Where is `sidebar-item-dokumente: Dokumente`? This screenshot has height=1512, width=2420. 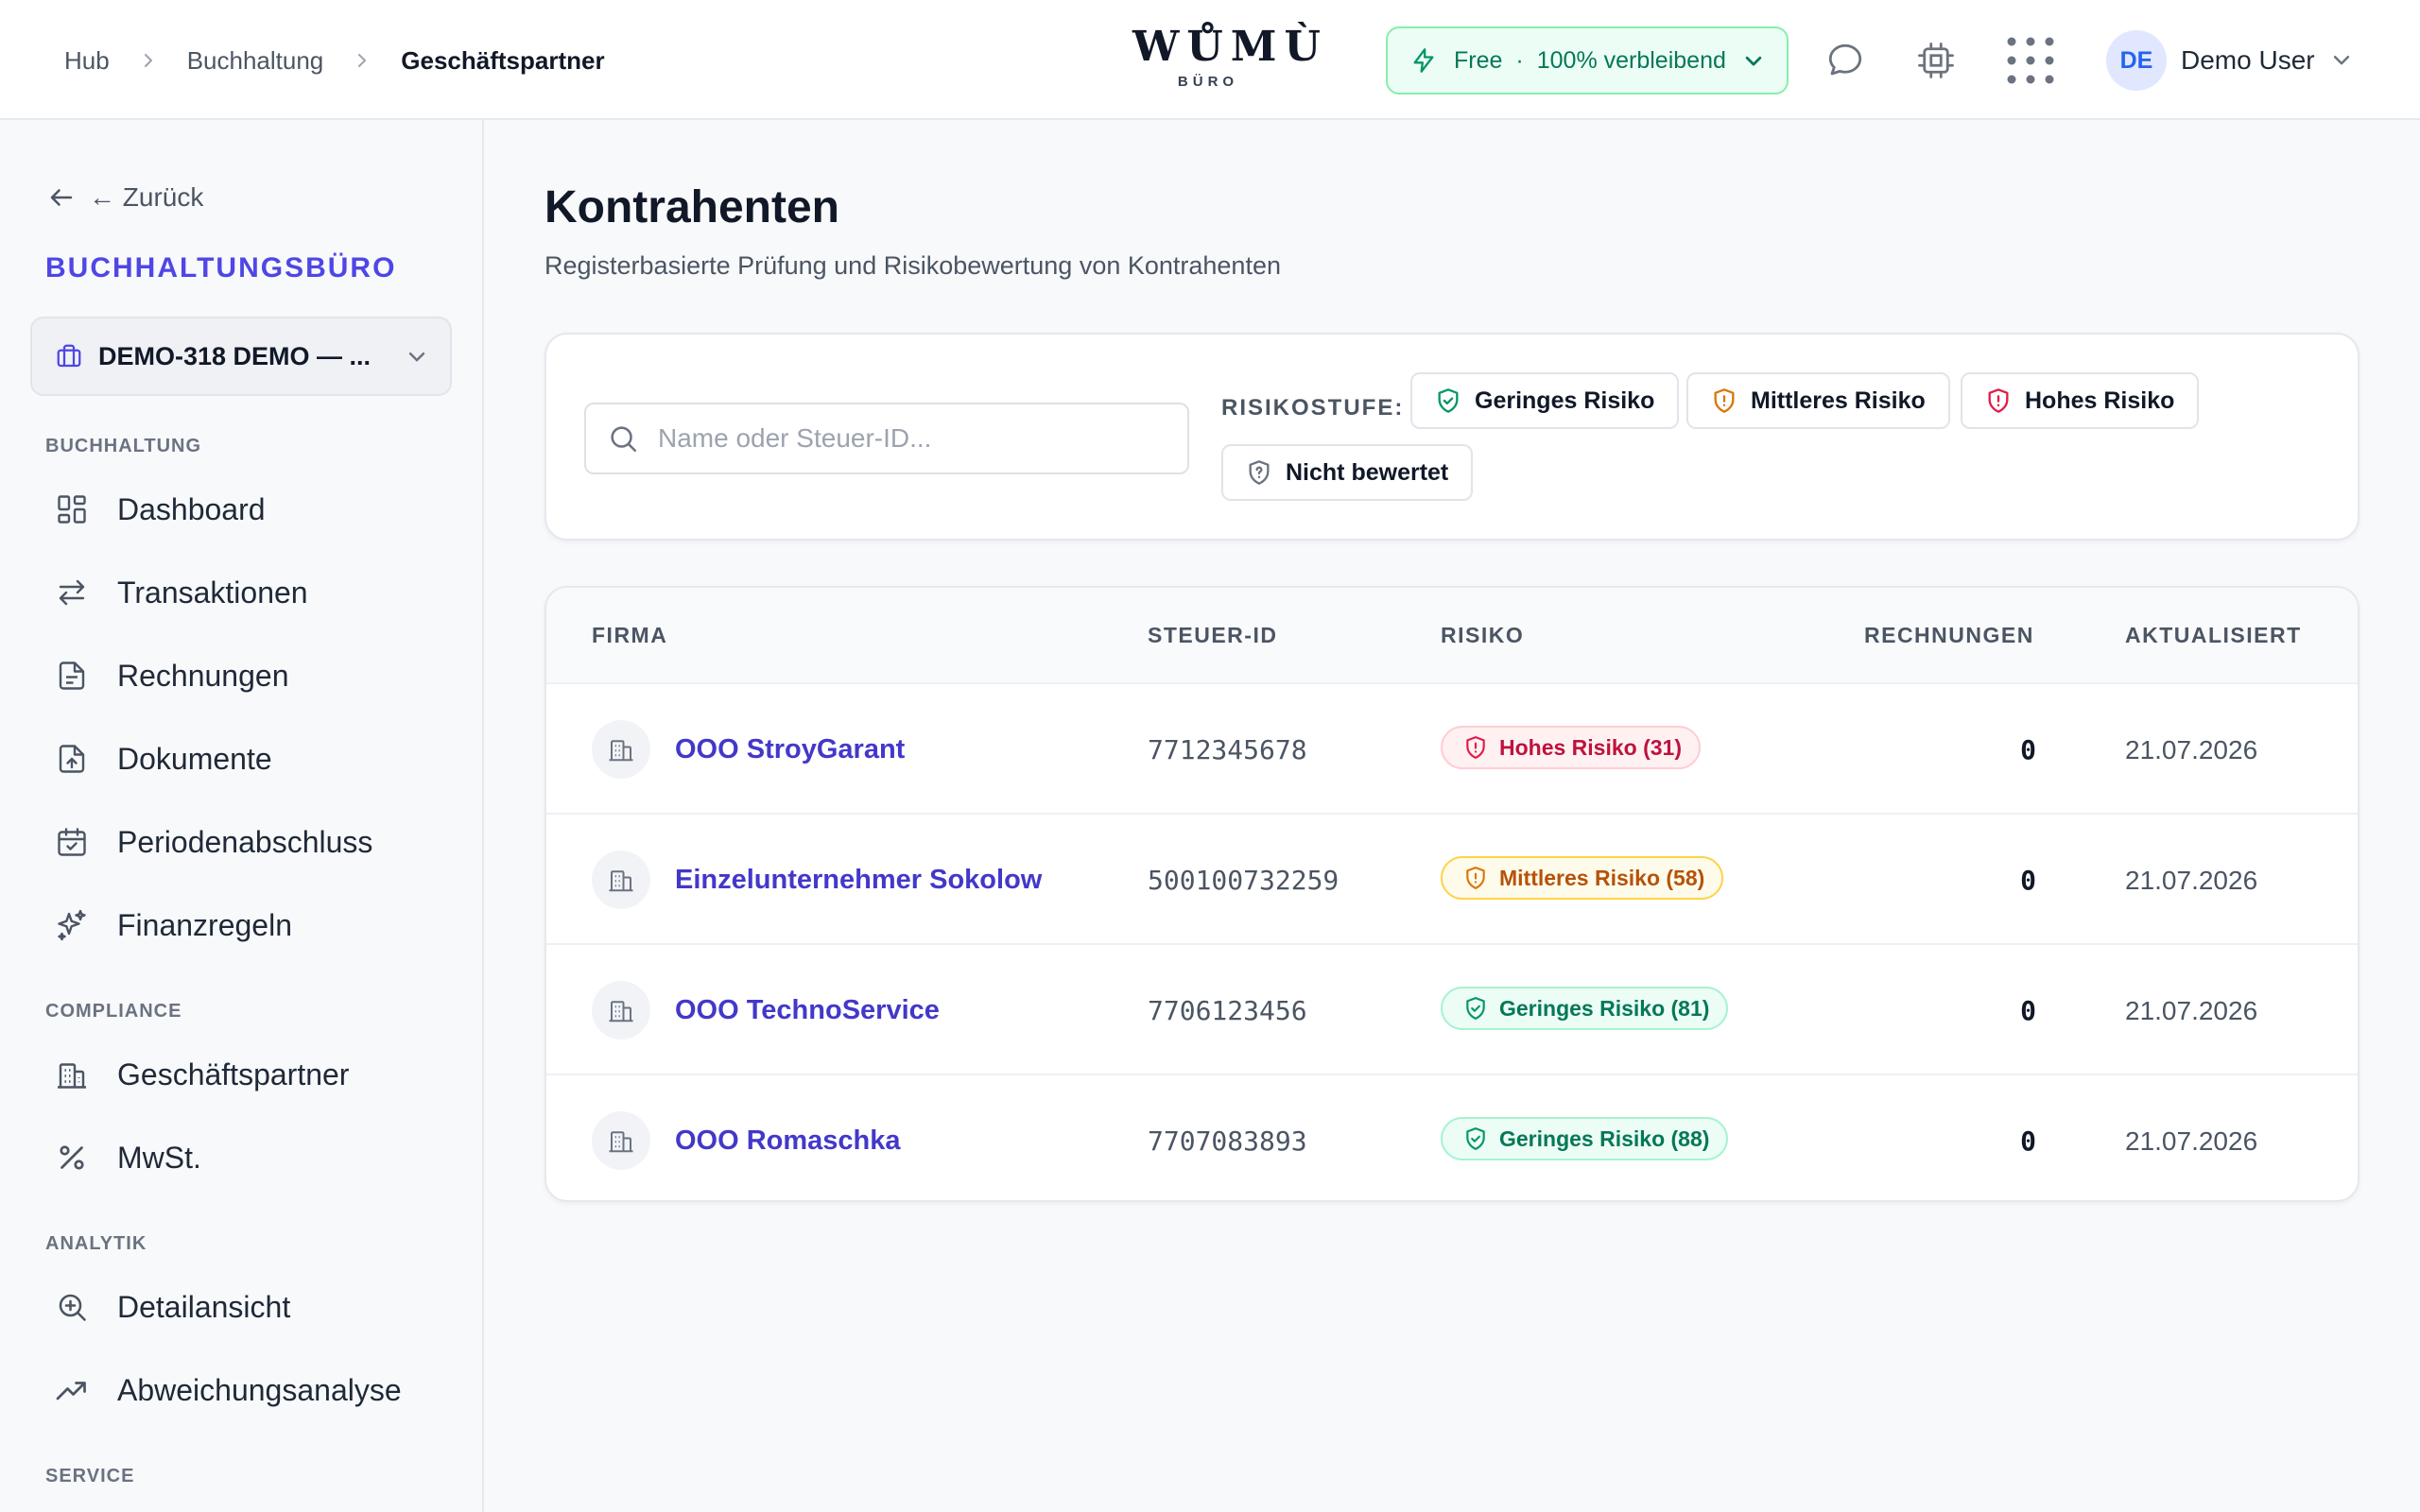
sidebar-item-dokumente: Dokumente is located at coordinates (241, 759).